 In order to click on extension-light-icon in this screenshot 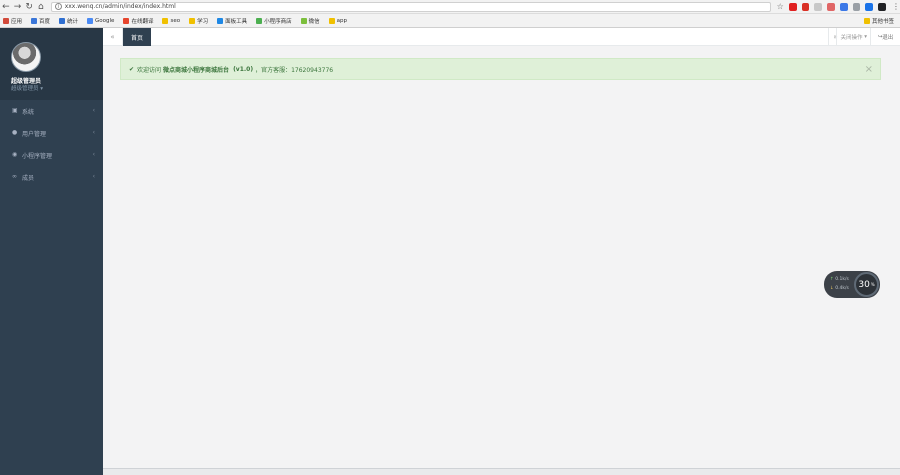, I will do `click(856, 6)`.